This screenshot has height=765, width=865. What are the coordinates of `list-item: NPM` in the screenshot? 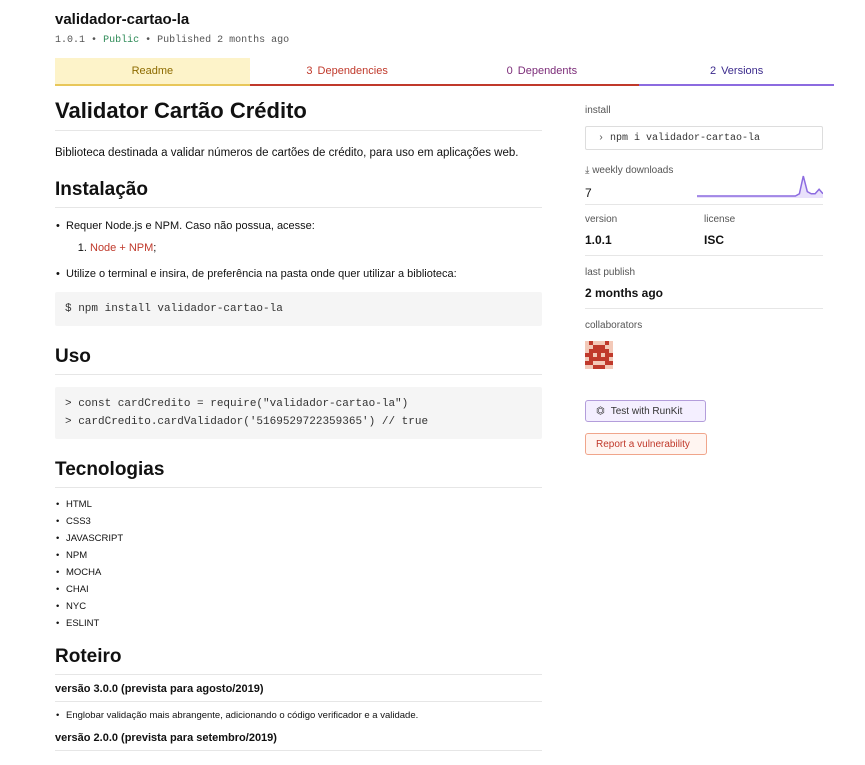 It's located at (299, 555).